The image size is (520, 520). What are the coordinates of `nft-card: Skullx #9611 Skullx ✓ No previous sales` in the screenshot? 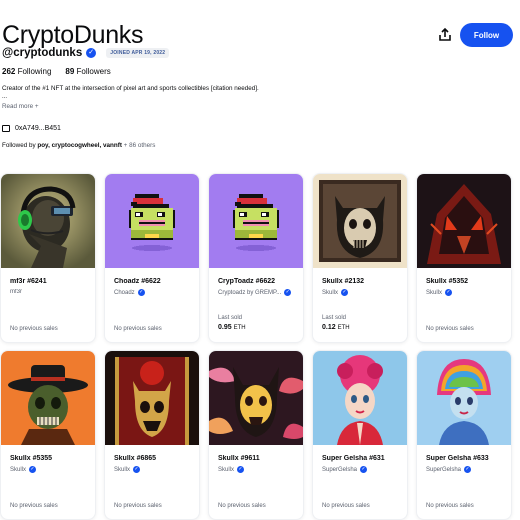 It's located at (256, 435).